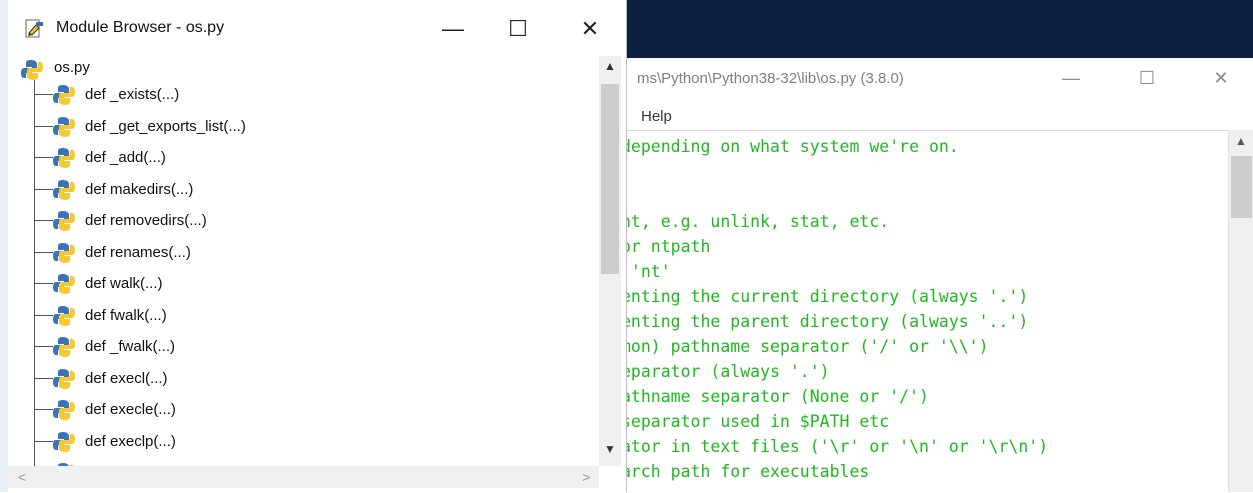 This screenshot has height=493, width=1253. Describe the element at coordinates (725, 371) in the screenshot. I see `code-line: eparator (always '.')` at that location.